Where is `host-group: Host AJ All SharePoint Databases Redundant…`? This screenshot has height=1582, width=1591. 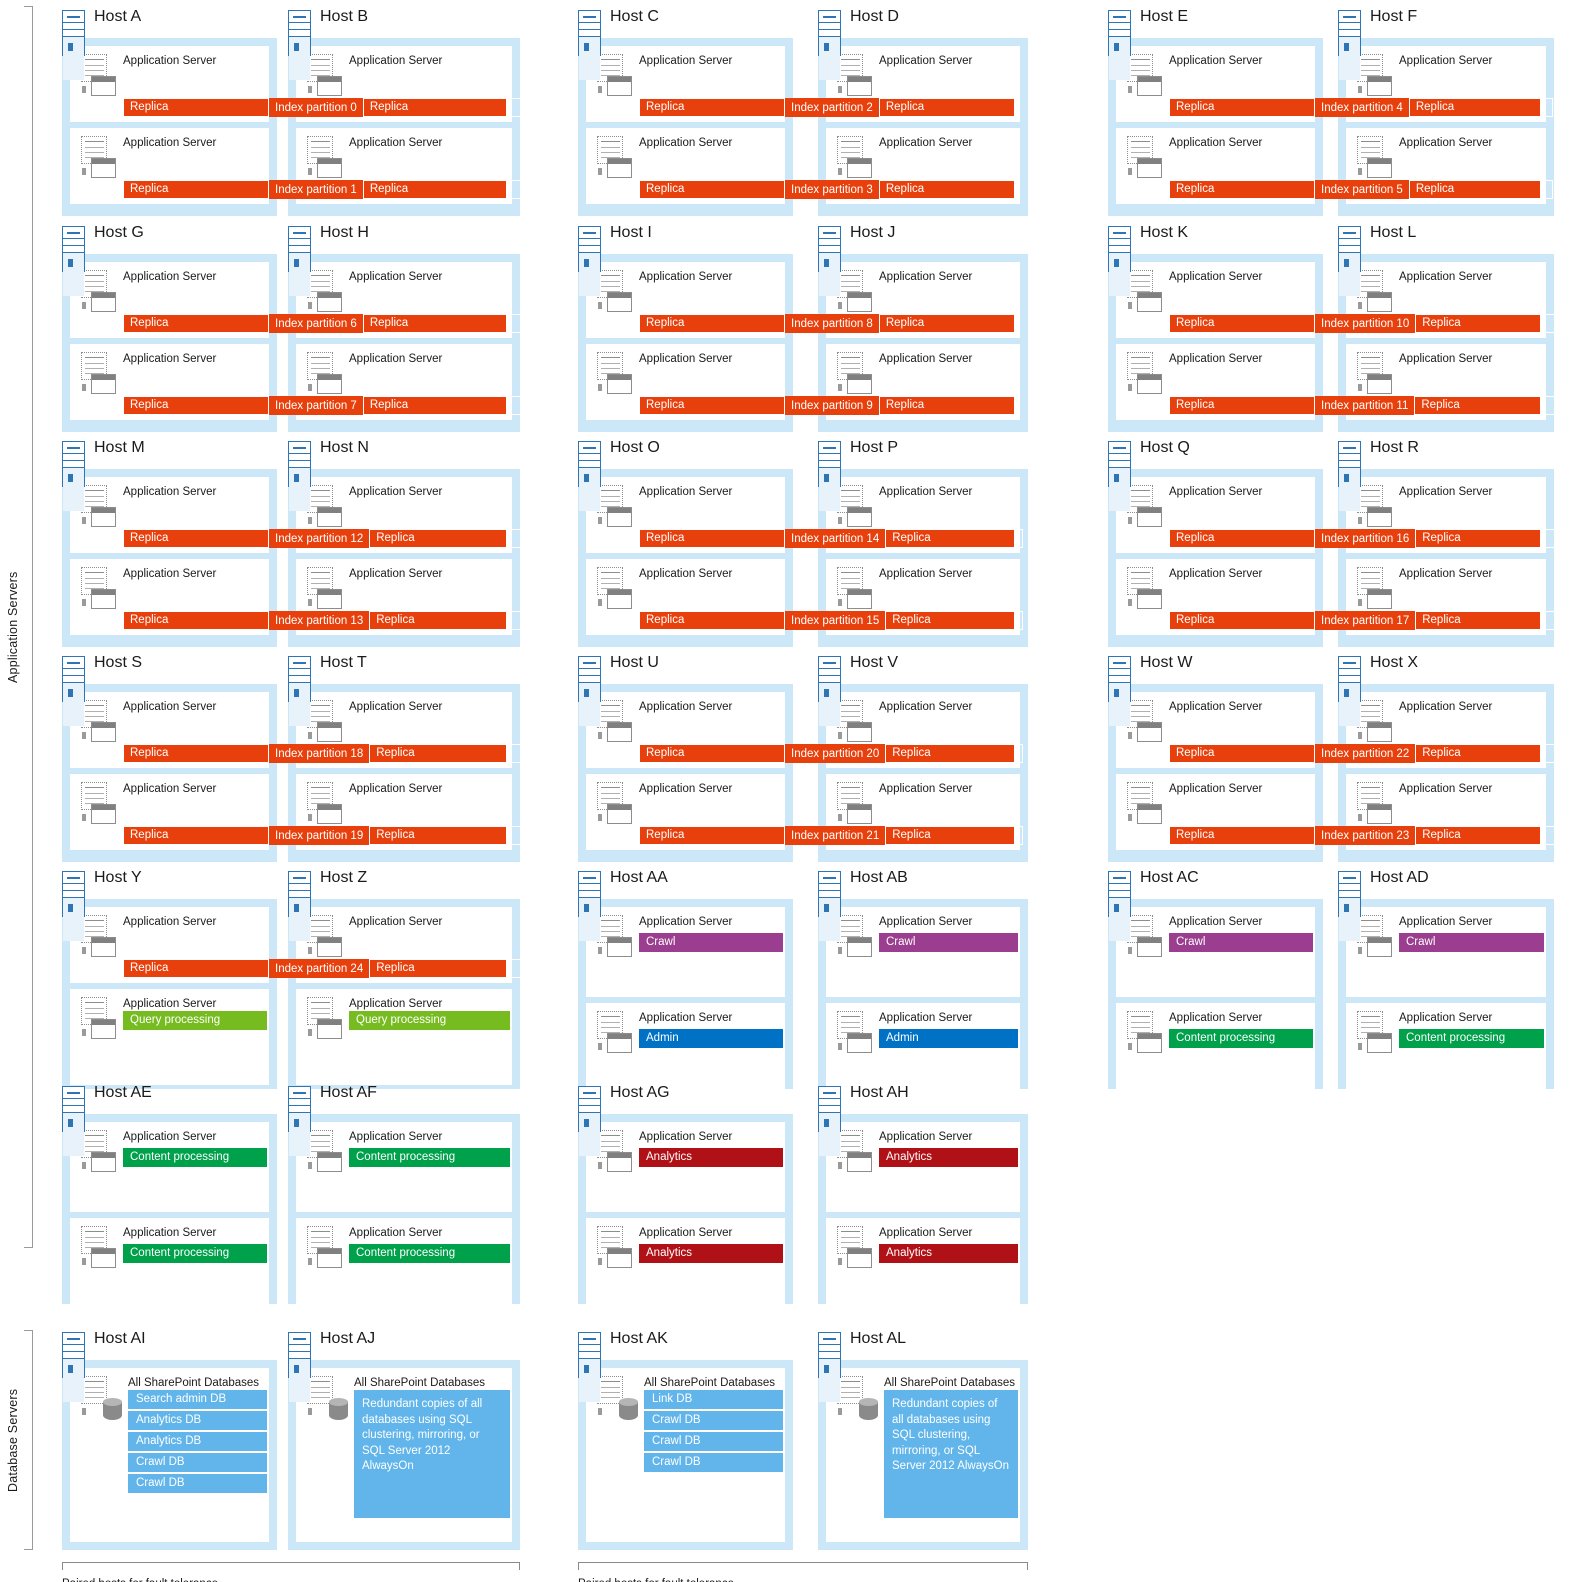
host-group: Host AJ All SharePoint Databases Redundant… is located at coordinates (404, 1440).